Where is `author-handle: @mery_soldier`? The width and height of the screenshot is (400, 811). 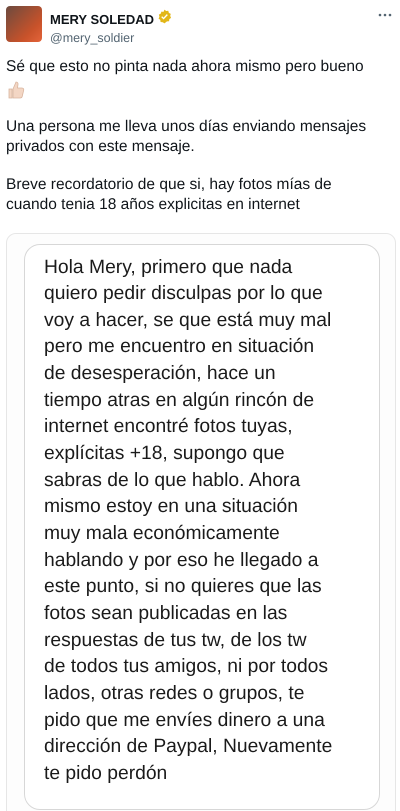
author-handle: @mery_soldier is located at coordinates (210, 38).